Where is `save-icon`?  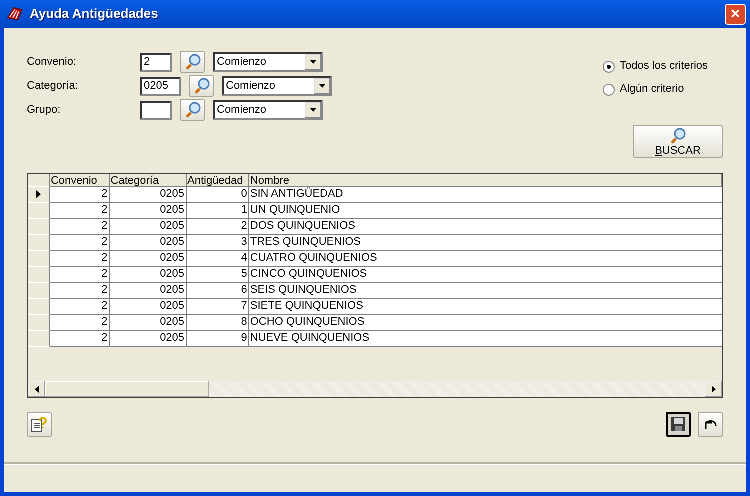
save-icon is located at coordinates (678, 424).